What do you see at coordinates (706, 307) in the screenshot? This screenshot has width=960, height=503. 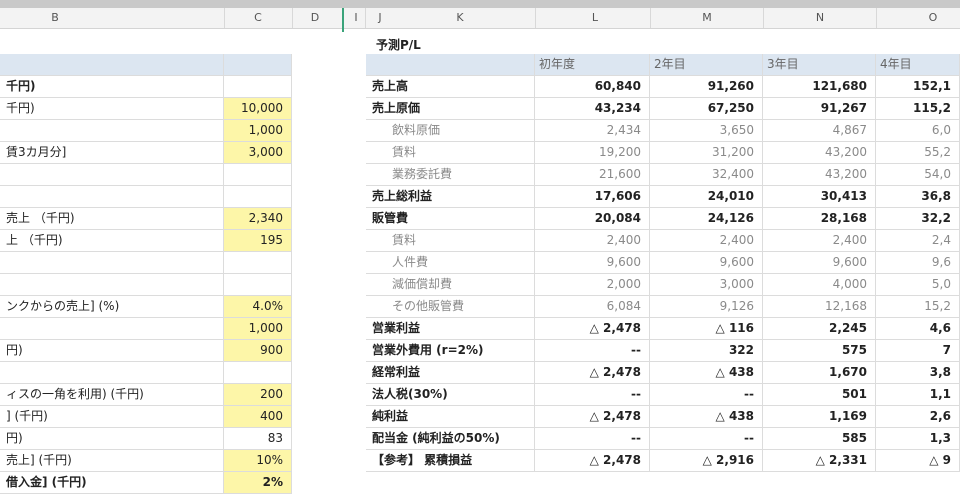 I see `pl-value-cell: 9,126` at bounding box center [706, 307].